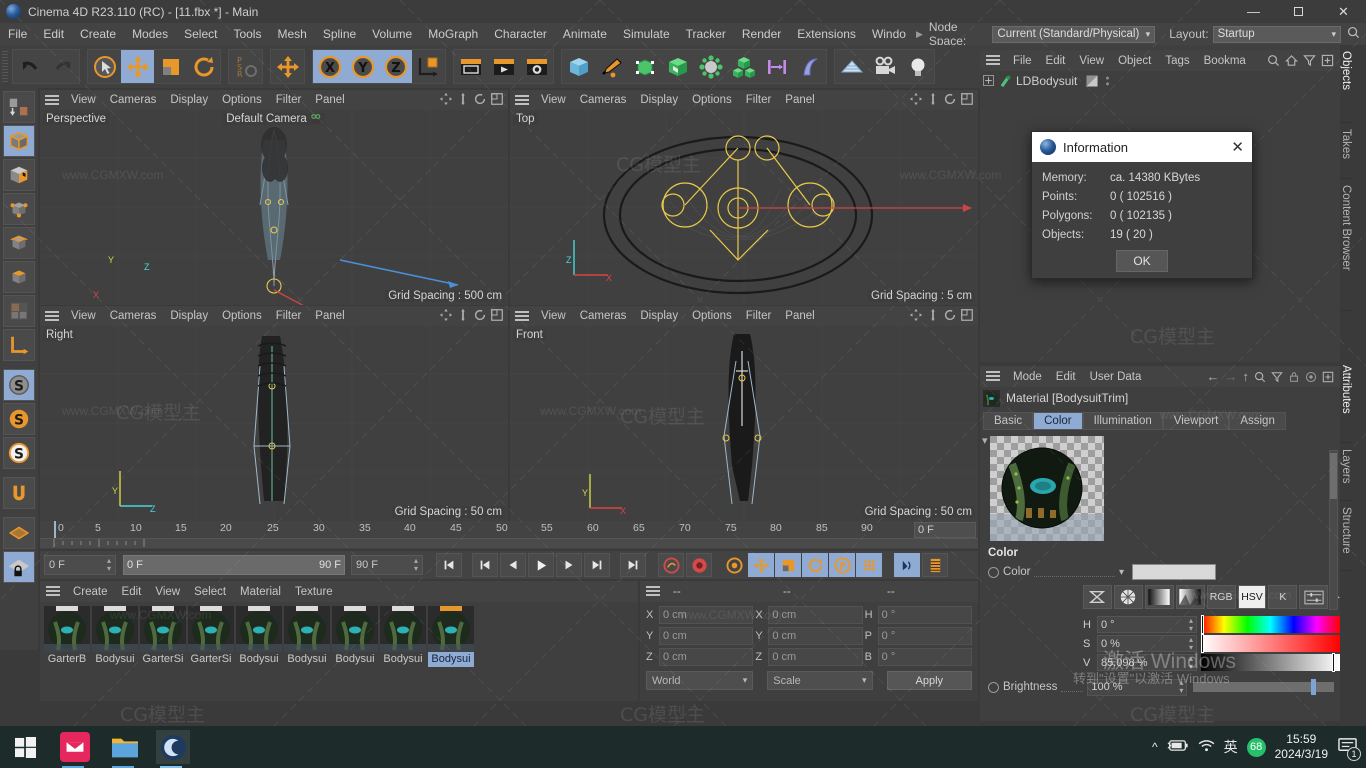 Image resolution: width=1366 pixels, height=768 pixels. I want to click on floor-icon, so click(851, 66).